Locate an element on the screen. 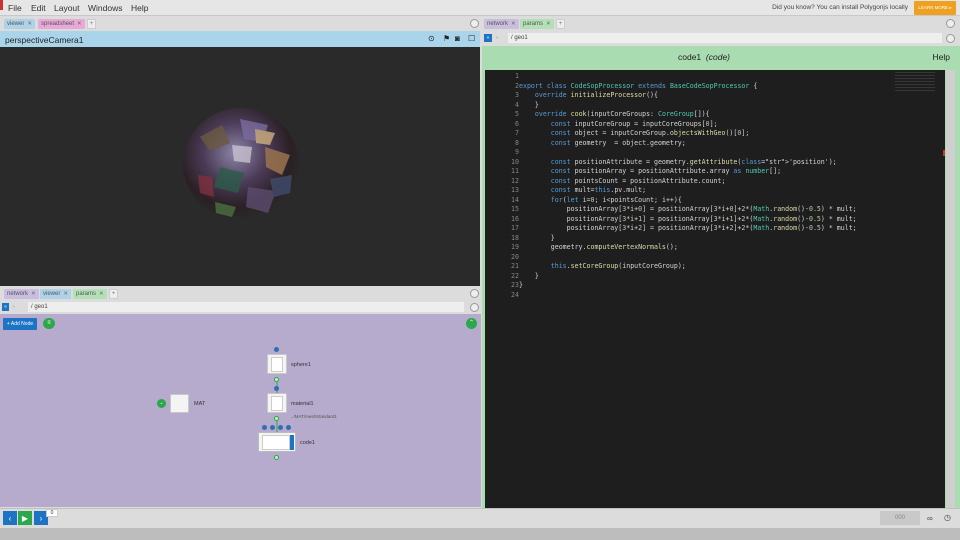  node-label-sphere1: sphere1 is located at coordinates (301, 365).